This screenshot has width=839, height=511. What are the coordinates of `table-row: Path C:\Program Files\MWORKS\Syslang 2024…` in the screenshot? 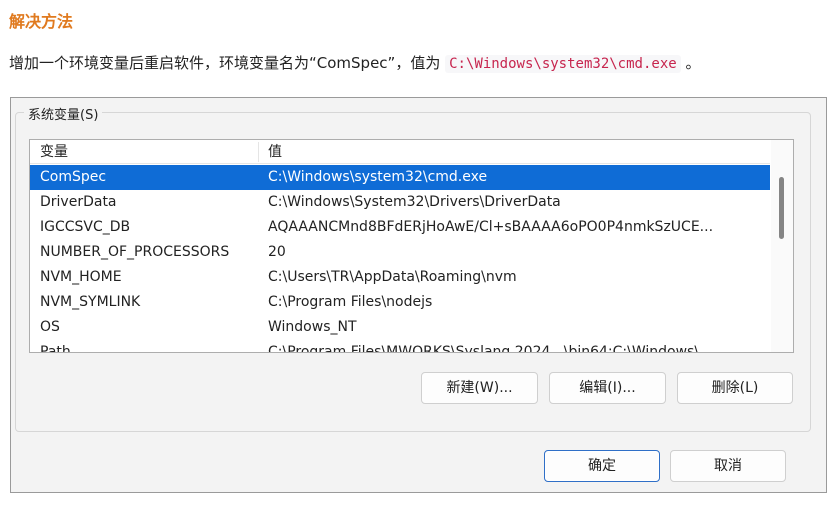 It's located at (400, 346).